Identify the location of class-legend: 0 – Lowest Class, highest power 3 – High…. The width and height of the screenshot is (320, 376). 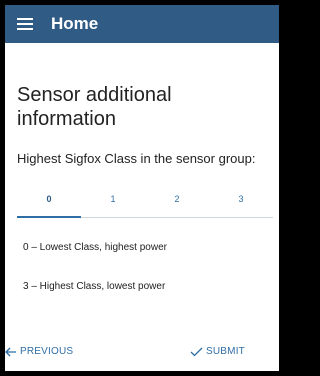
(142, 267).